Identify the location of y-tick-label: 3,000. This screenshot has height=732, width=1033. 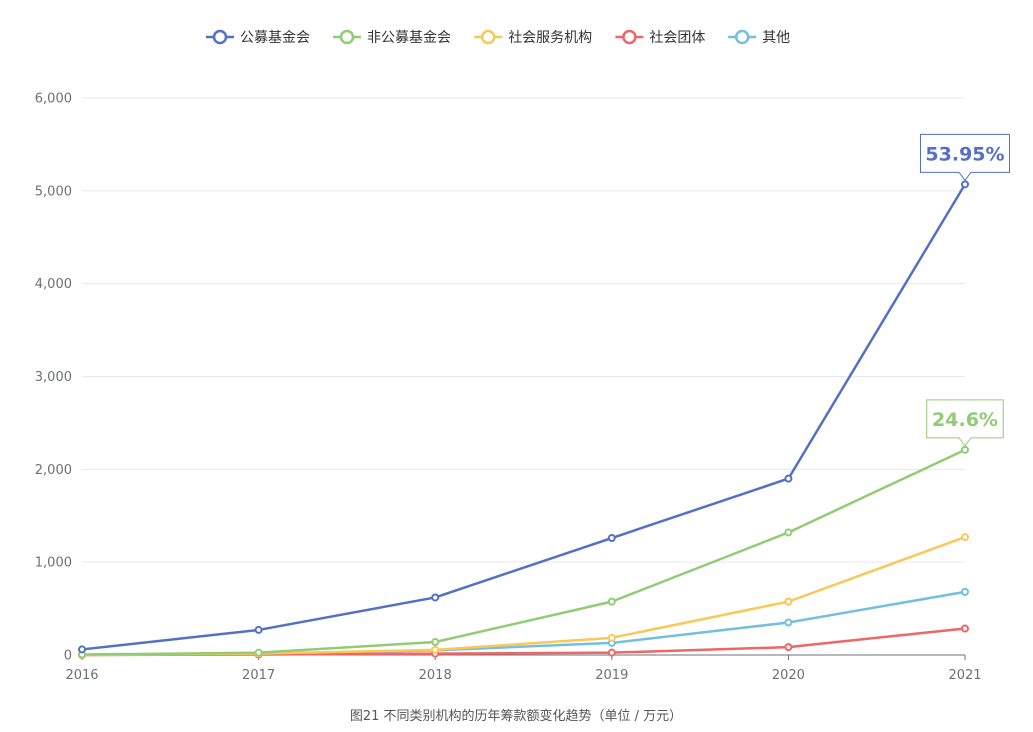
(53, 377).